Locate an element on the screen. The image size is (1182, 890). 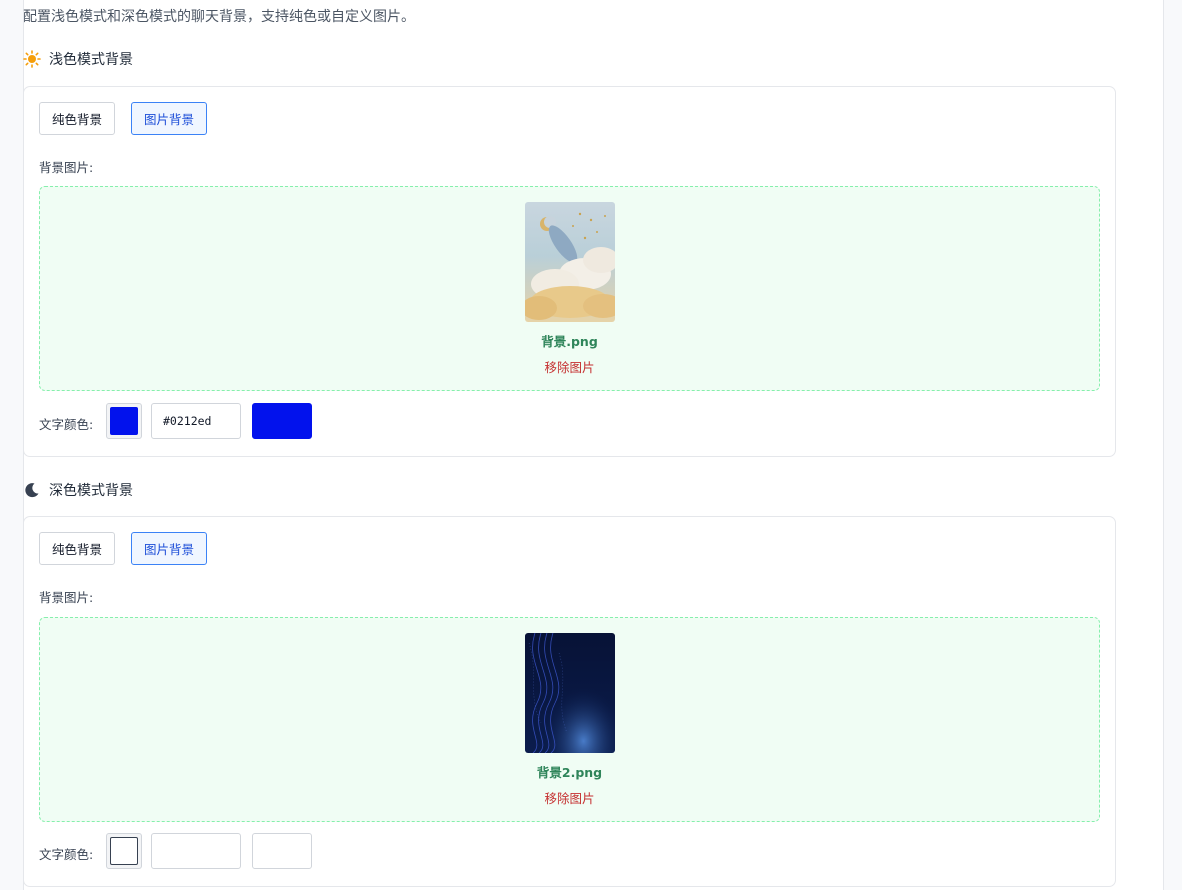
light-text-color-row: 文字颜色: is located at coordinates (239, 421).